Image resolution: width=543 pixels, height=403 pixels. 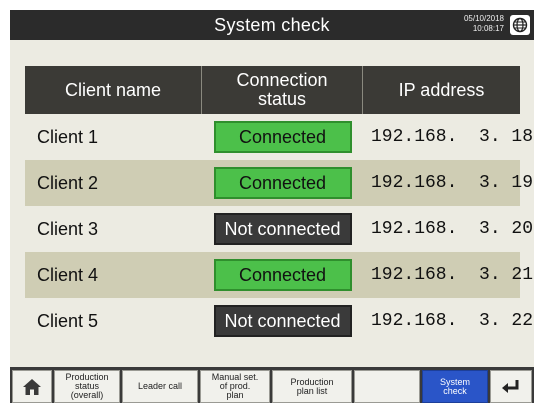 I want to click on table-row: Client 4 Connected 192.168. 3. 21, so click(x=279, y=275).